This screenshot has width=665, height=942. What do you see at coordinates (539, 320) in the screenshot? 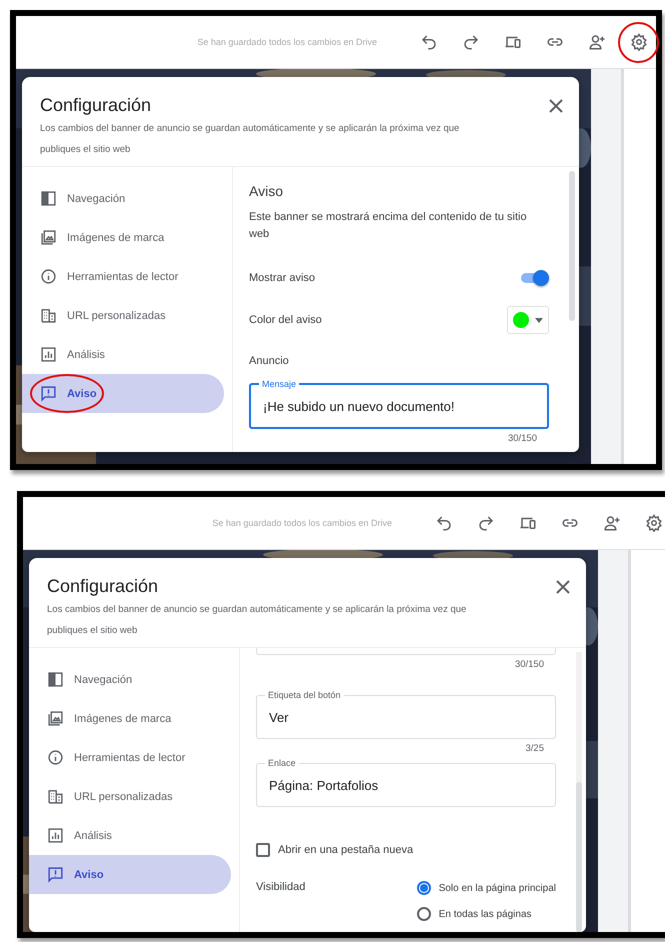
I see `caret-icon` at bounding box center [539, 320].